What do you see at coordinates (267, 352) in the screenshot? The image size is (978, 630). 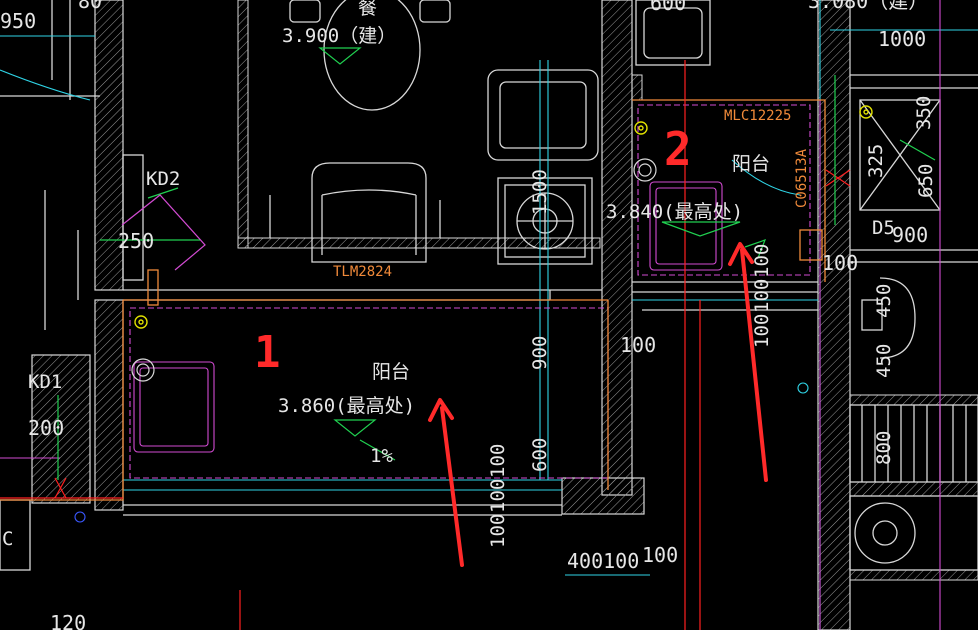 I see `annotation-mark-1: 1` at bounding box center [267, 352].